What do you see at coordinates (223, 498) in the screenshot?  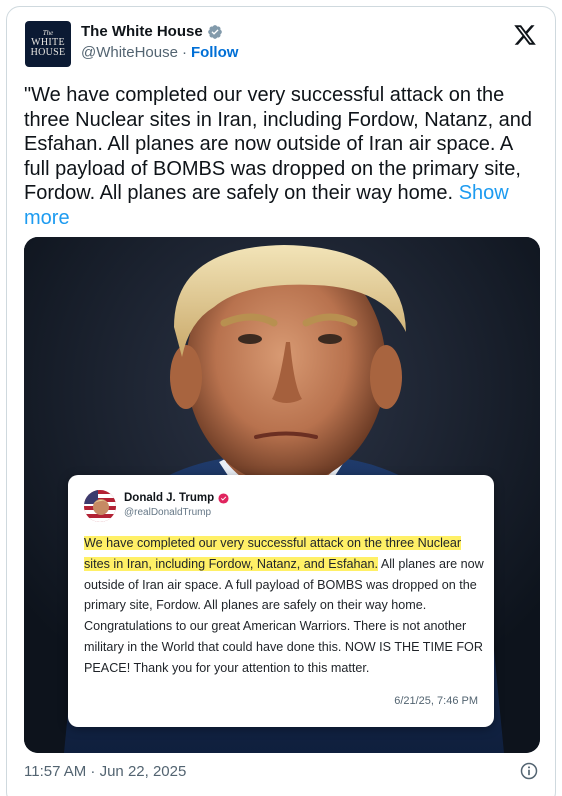 I see `truth-verified-badge-icon` at bounding box center [223, 498].